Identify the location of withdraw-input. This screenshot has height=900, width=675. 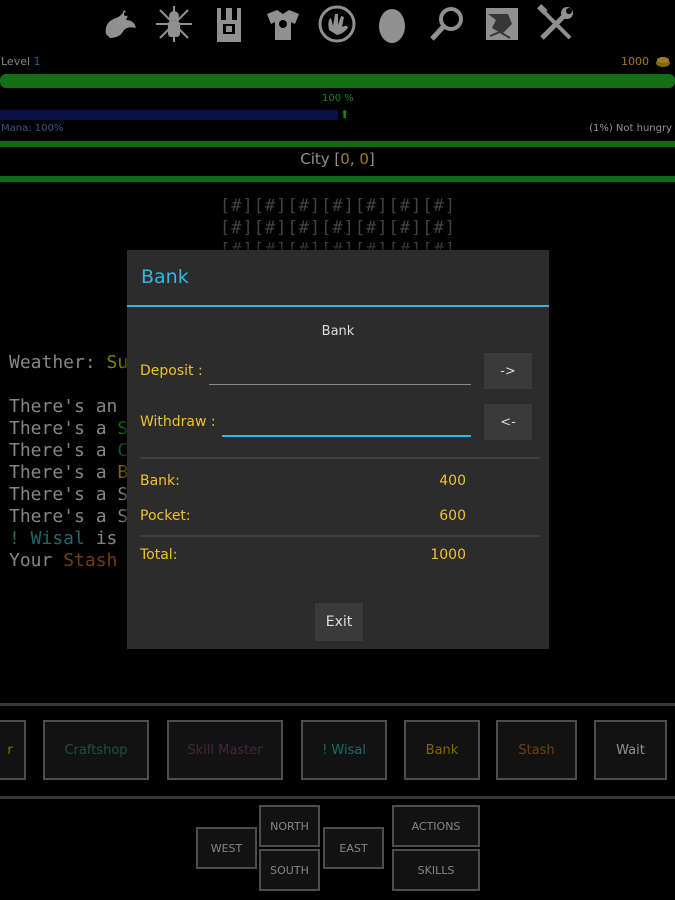
(346, 423).